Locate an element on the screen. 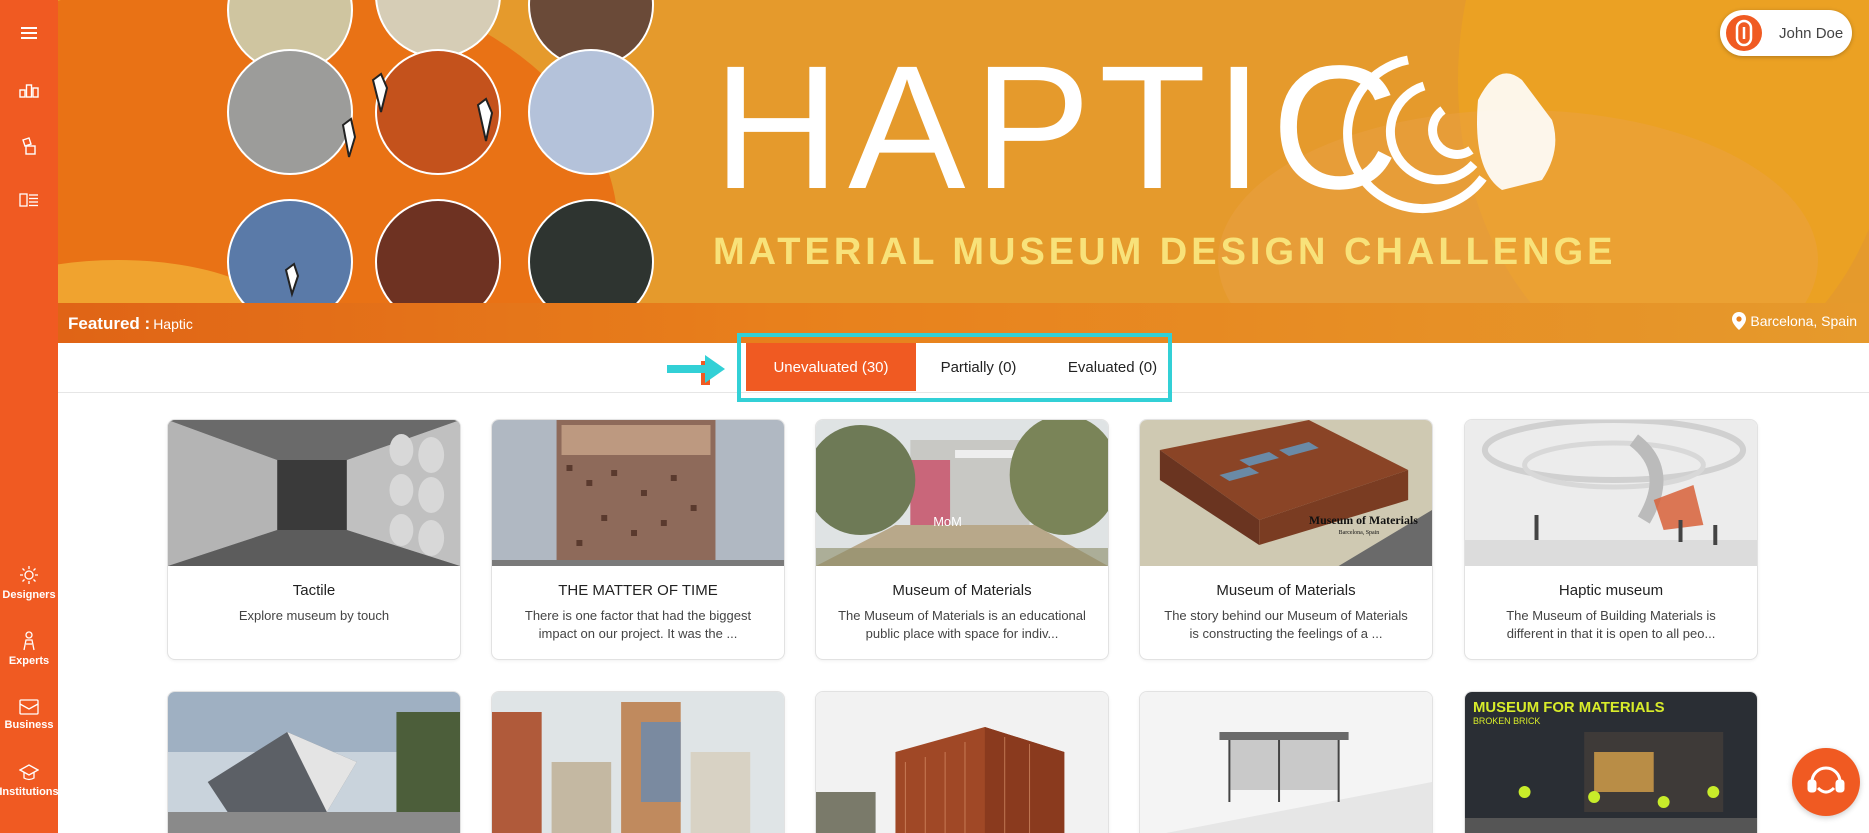 This screenshot has height=833, width=1869. sidebar-item-business: Business is located at coordinates (29, 715).